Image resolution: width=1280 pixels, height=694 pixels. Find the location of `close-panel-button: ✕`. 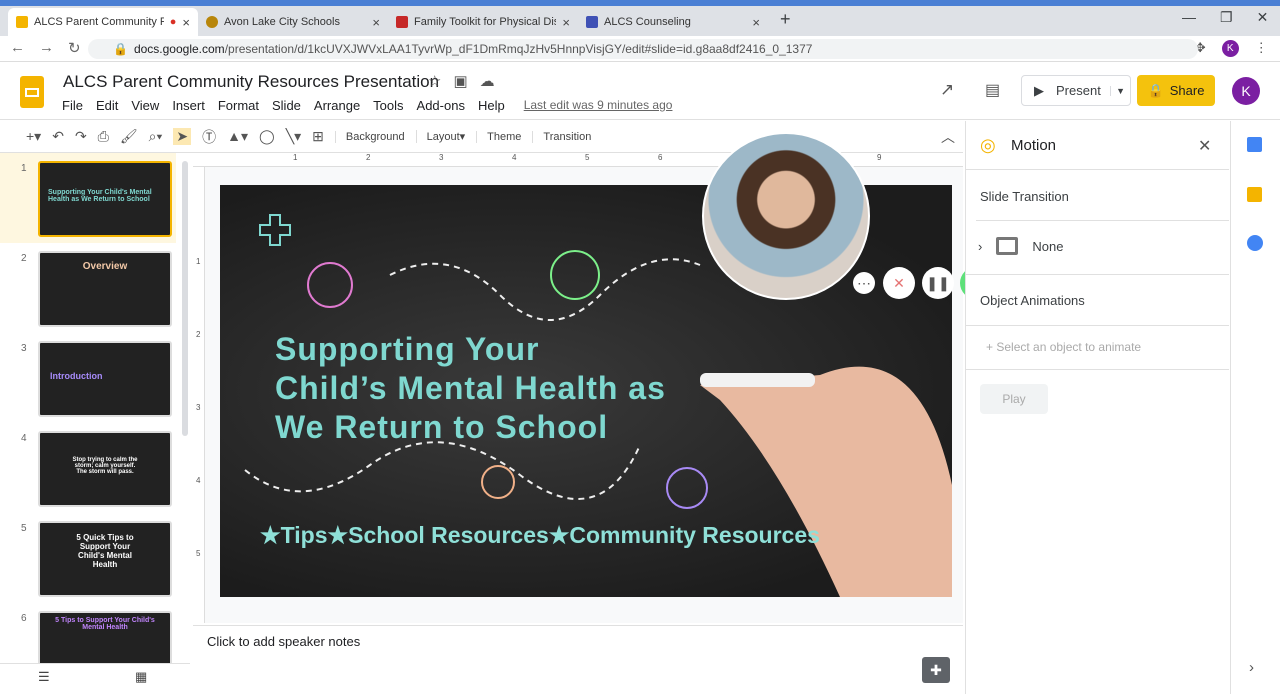

close-panel-button: ✕ is located at coordinates (1204, 146).